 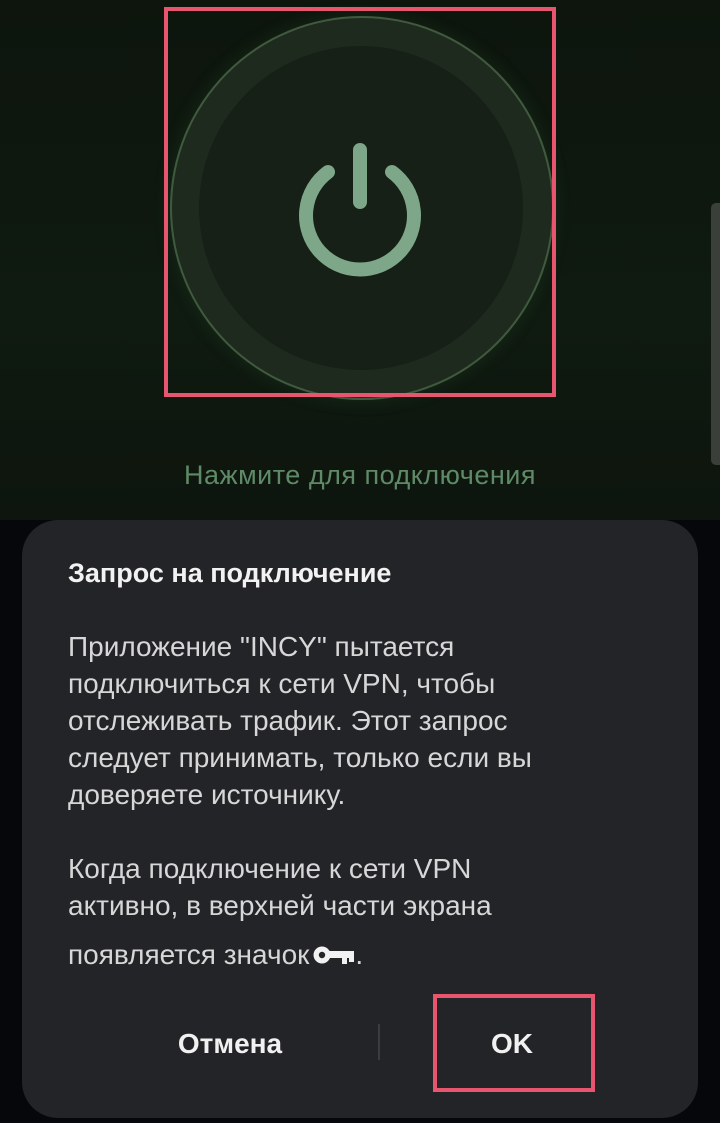 What do you see at coordinates (379, 1042) in the screenshot?
I see `button-divider` at bounding box center [379, 1042].